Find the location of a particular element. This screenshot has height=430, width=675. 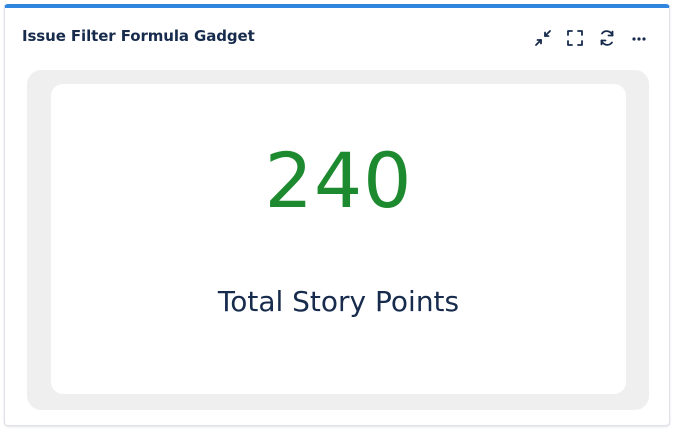

fullscreen-button is located at coordinates (575, 38).